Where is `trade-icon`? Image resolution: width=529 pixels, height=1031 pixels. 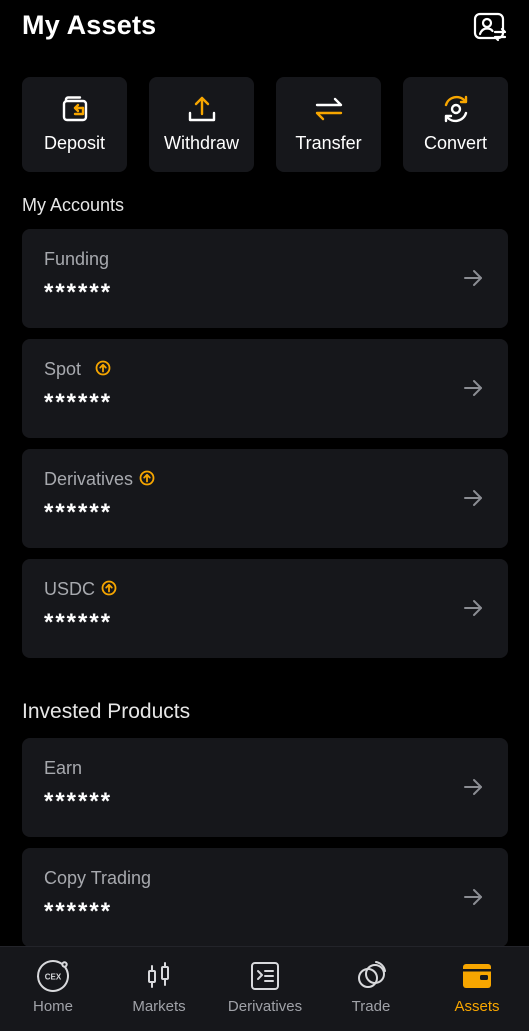 trade-icon is located at coordinates (372, 974).